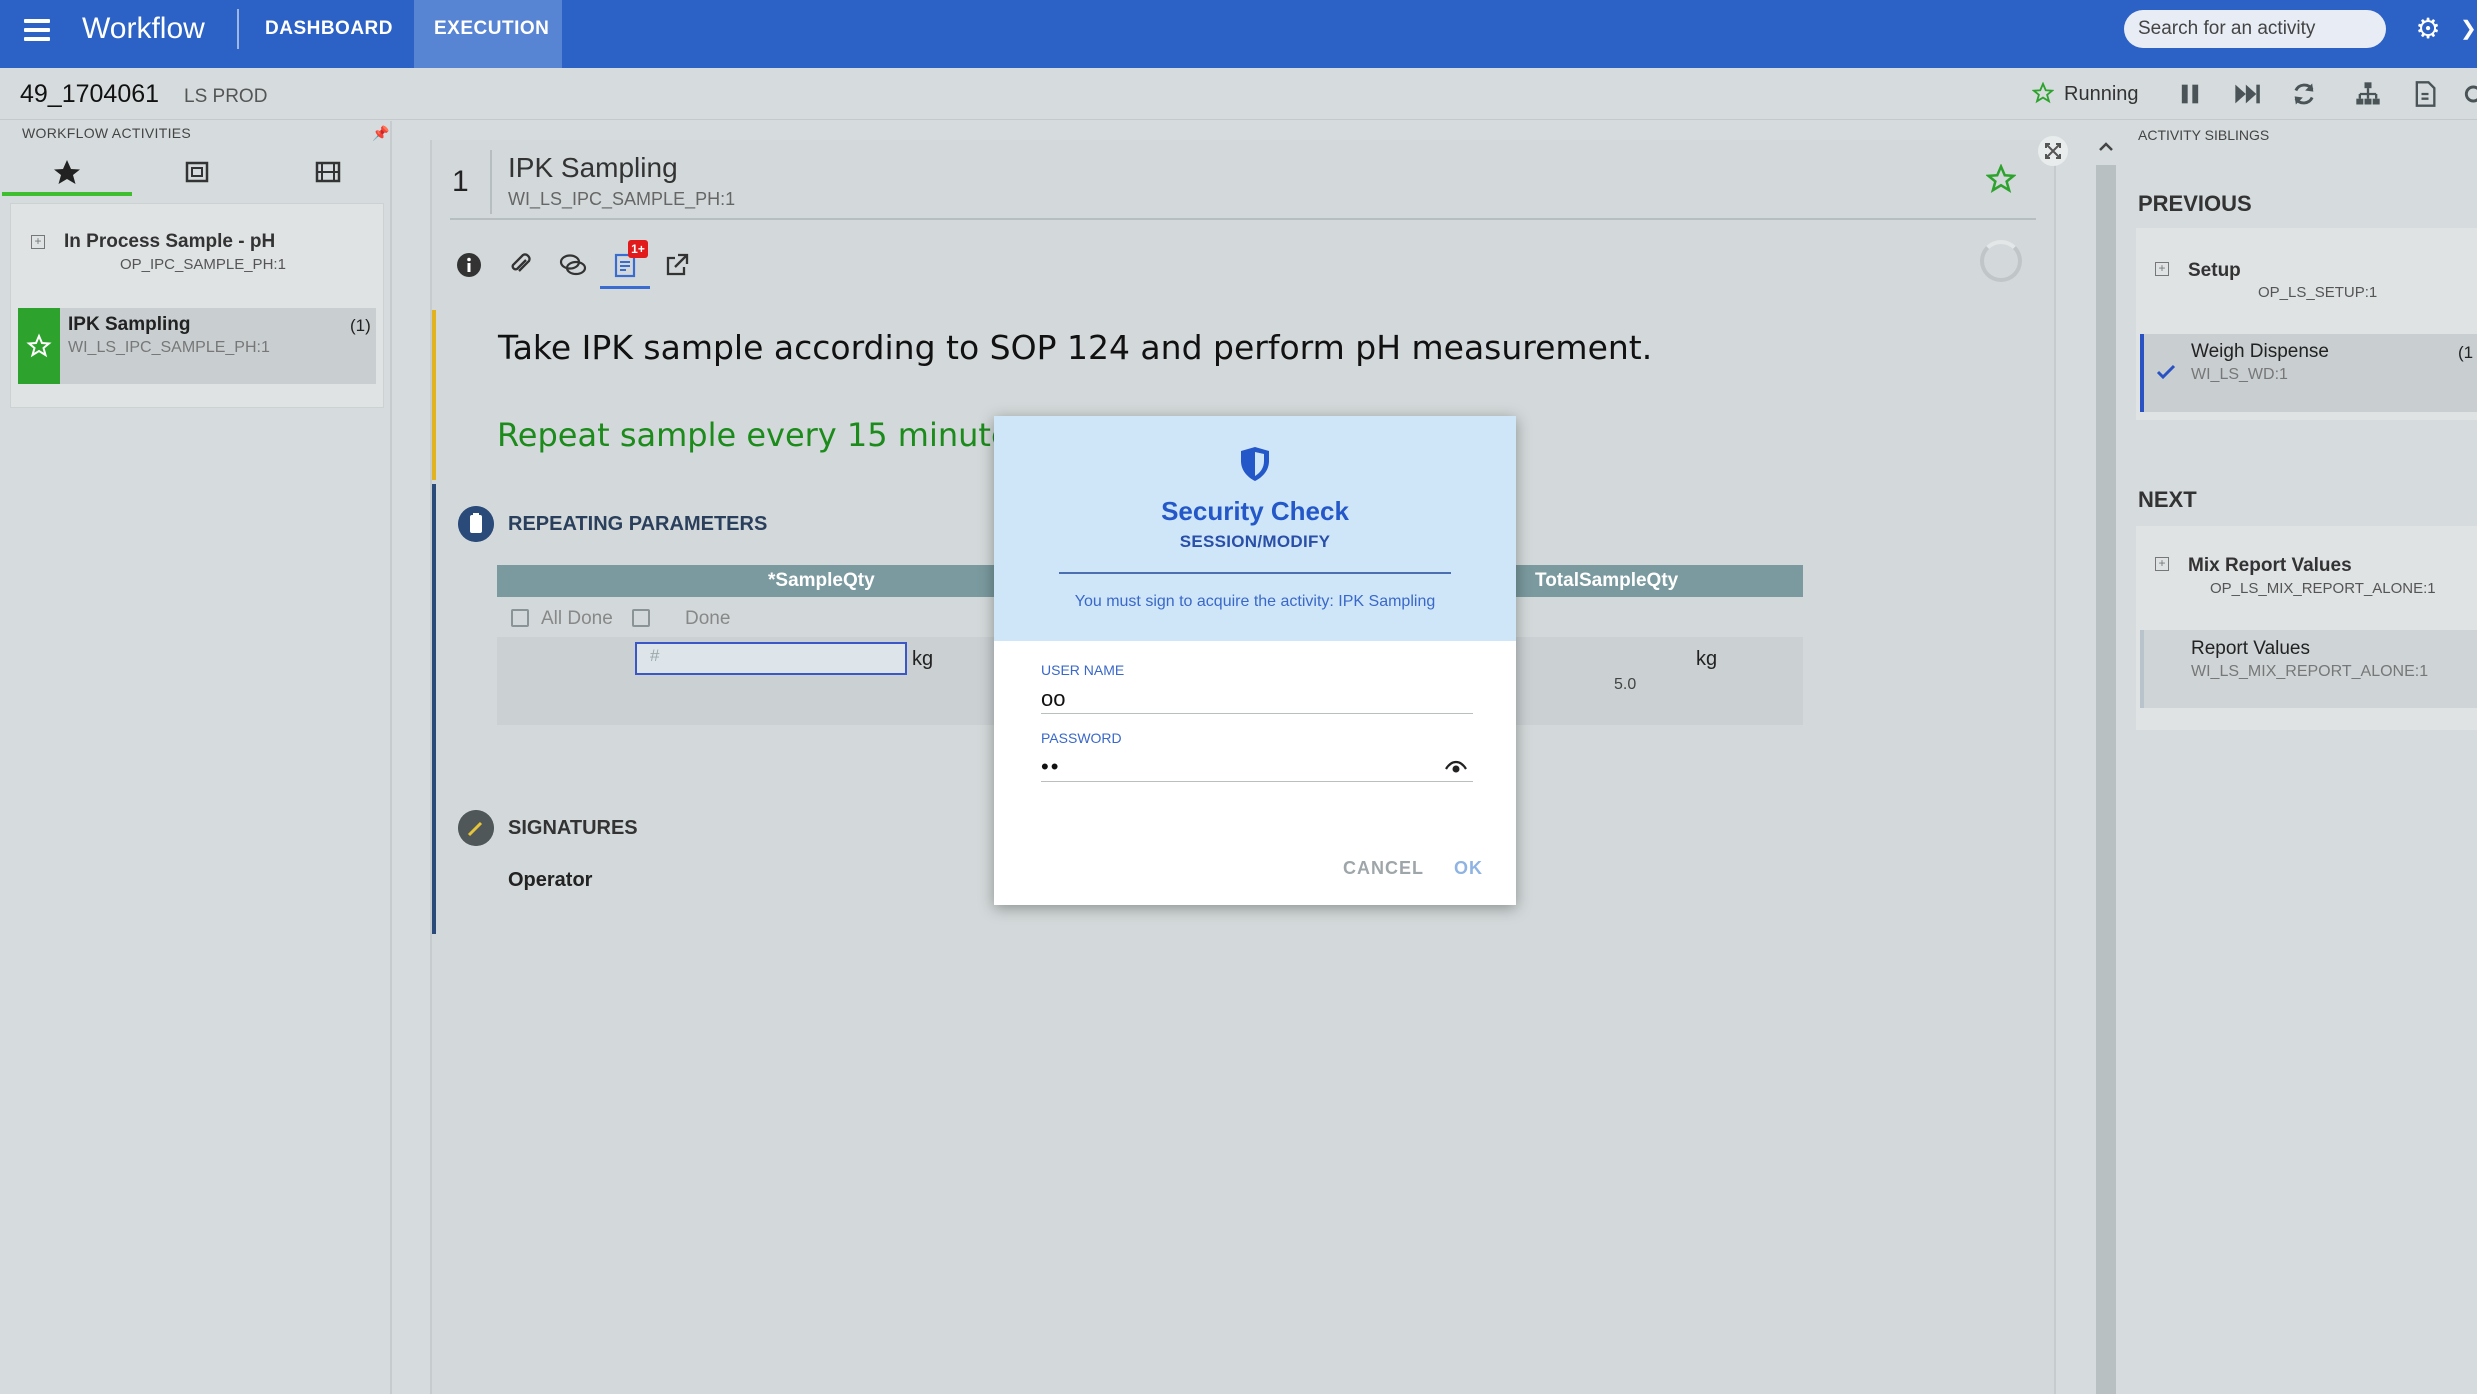 The image size is (2477, 1394). Describe the element at coordinates (2001, 261) in the screenshot. I see `loading-spinner-icon` at that location.